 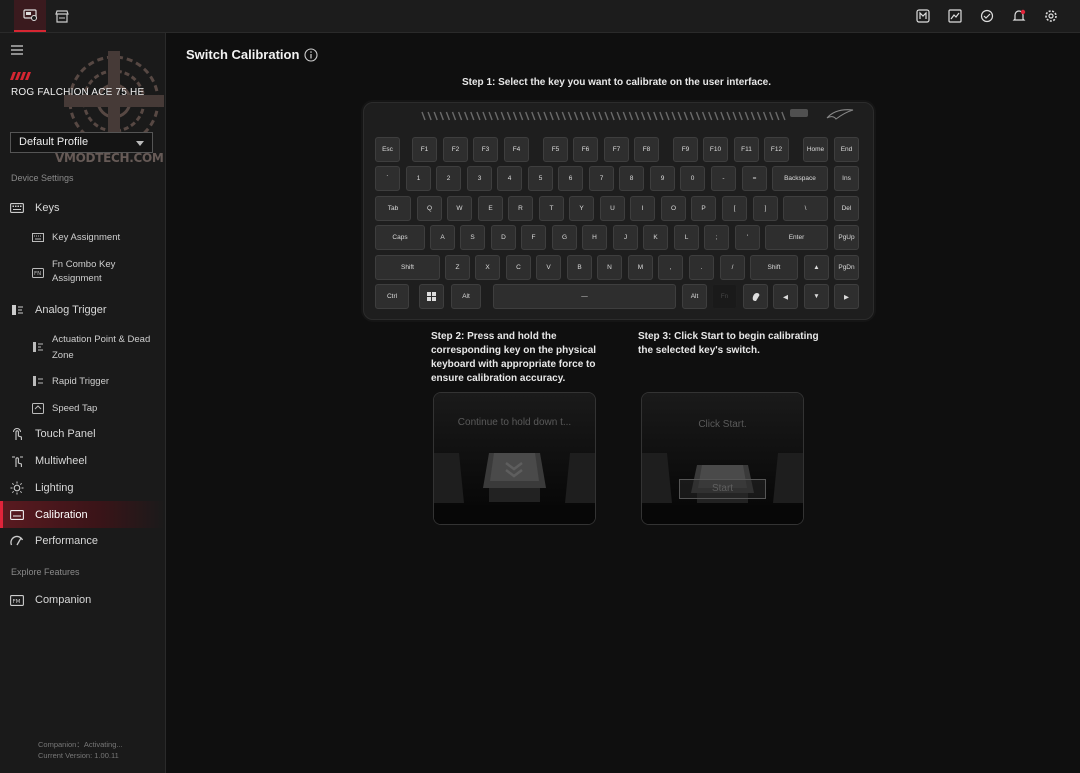 I want to click on key-: [, so click(x=734, y=208).